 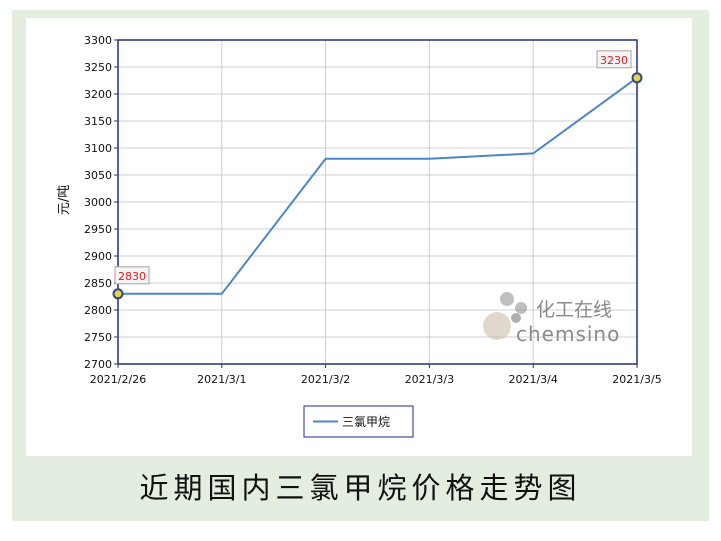 What do you see at coordinates (360, 488) in the screenshot?
I see `chart-caption: 近期国内三氯甲烷价格走势图` at bounding box center [360, 488].